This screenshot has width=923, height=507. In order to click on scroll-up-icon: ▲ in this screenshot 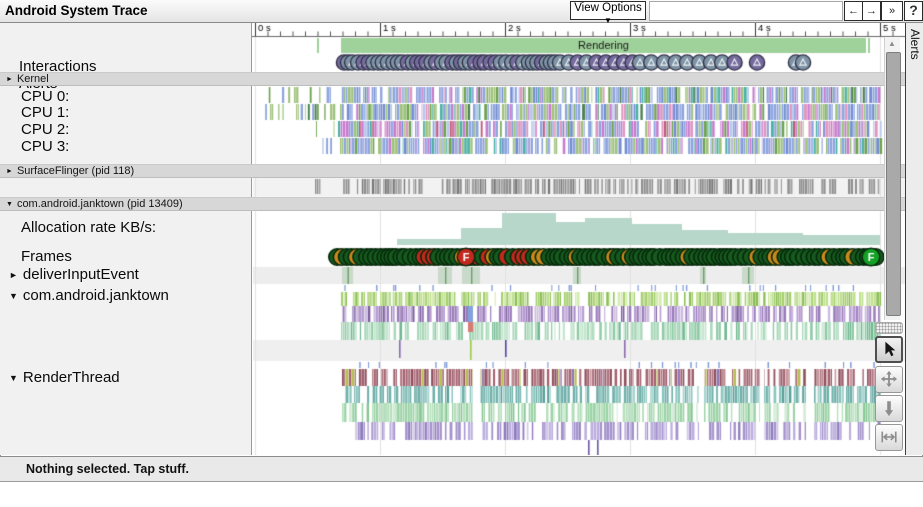, I will do `click(892, 43)`.